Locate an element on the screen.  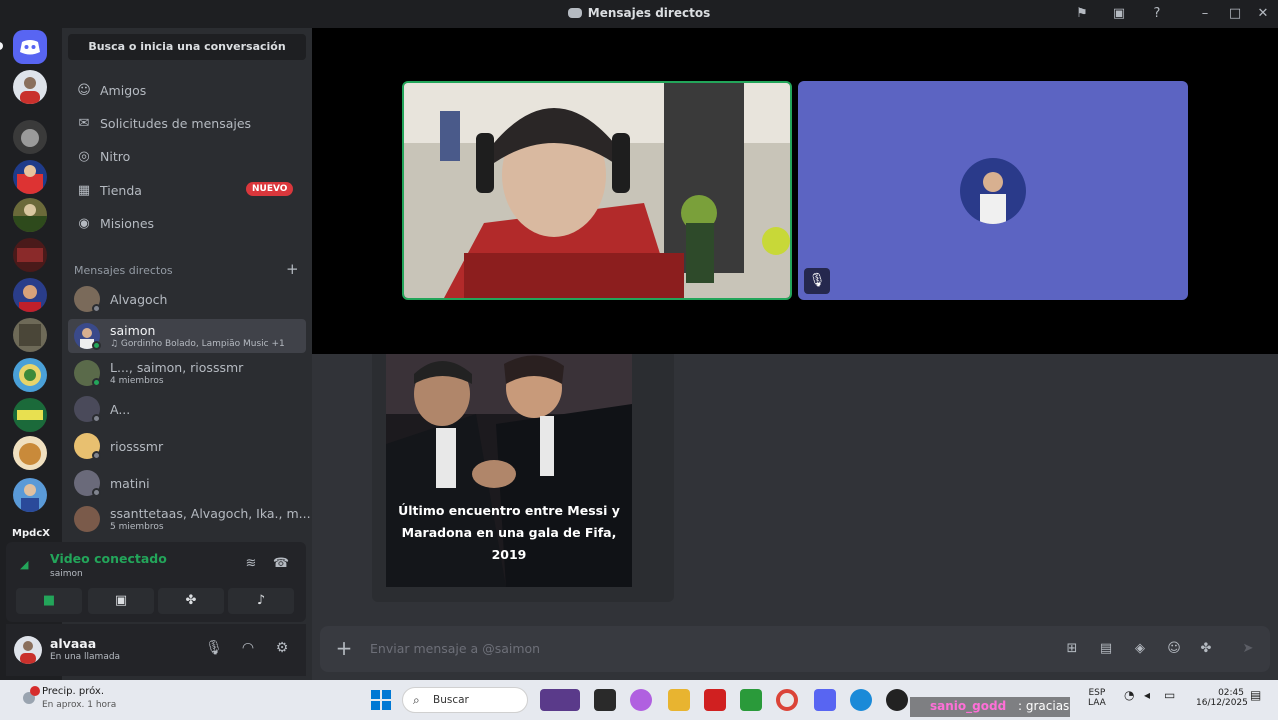
nitro-icon: ◎ is located at coordinates (84, 156).